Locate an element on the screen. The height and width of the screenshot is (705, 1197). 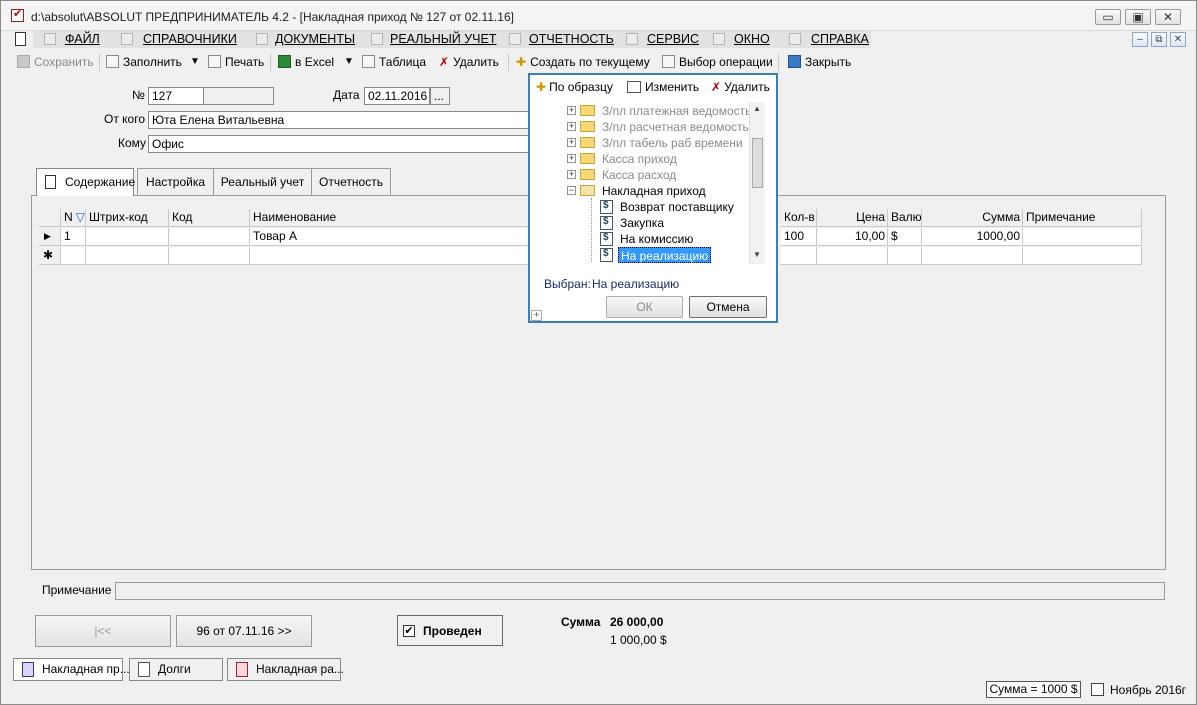
fill-button: Заполнить is located at coordinates (144, 62).